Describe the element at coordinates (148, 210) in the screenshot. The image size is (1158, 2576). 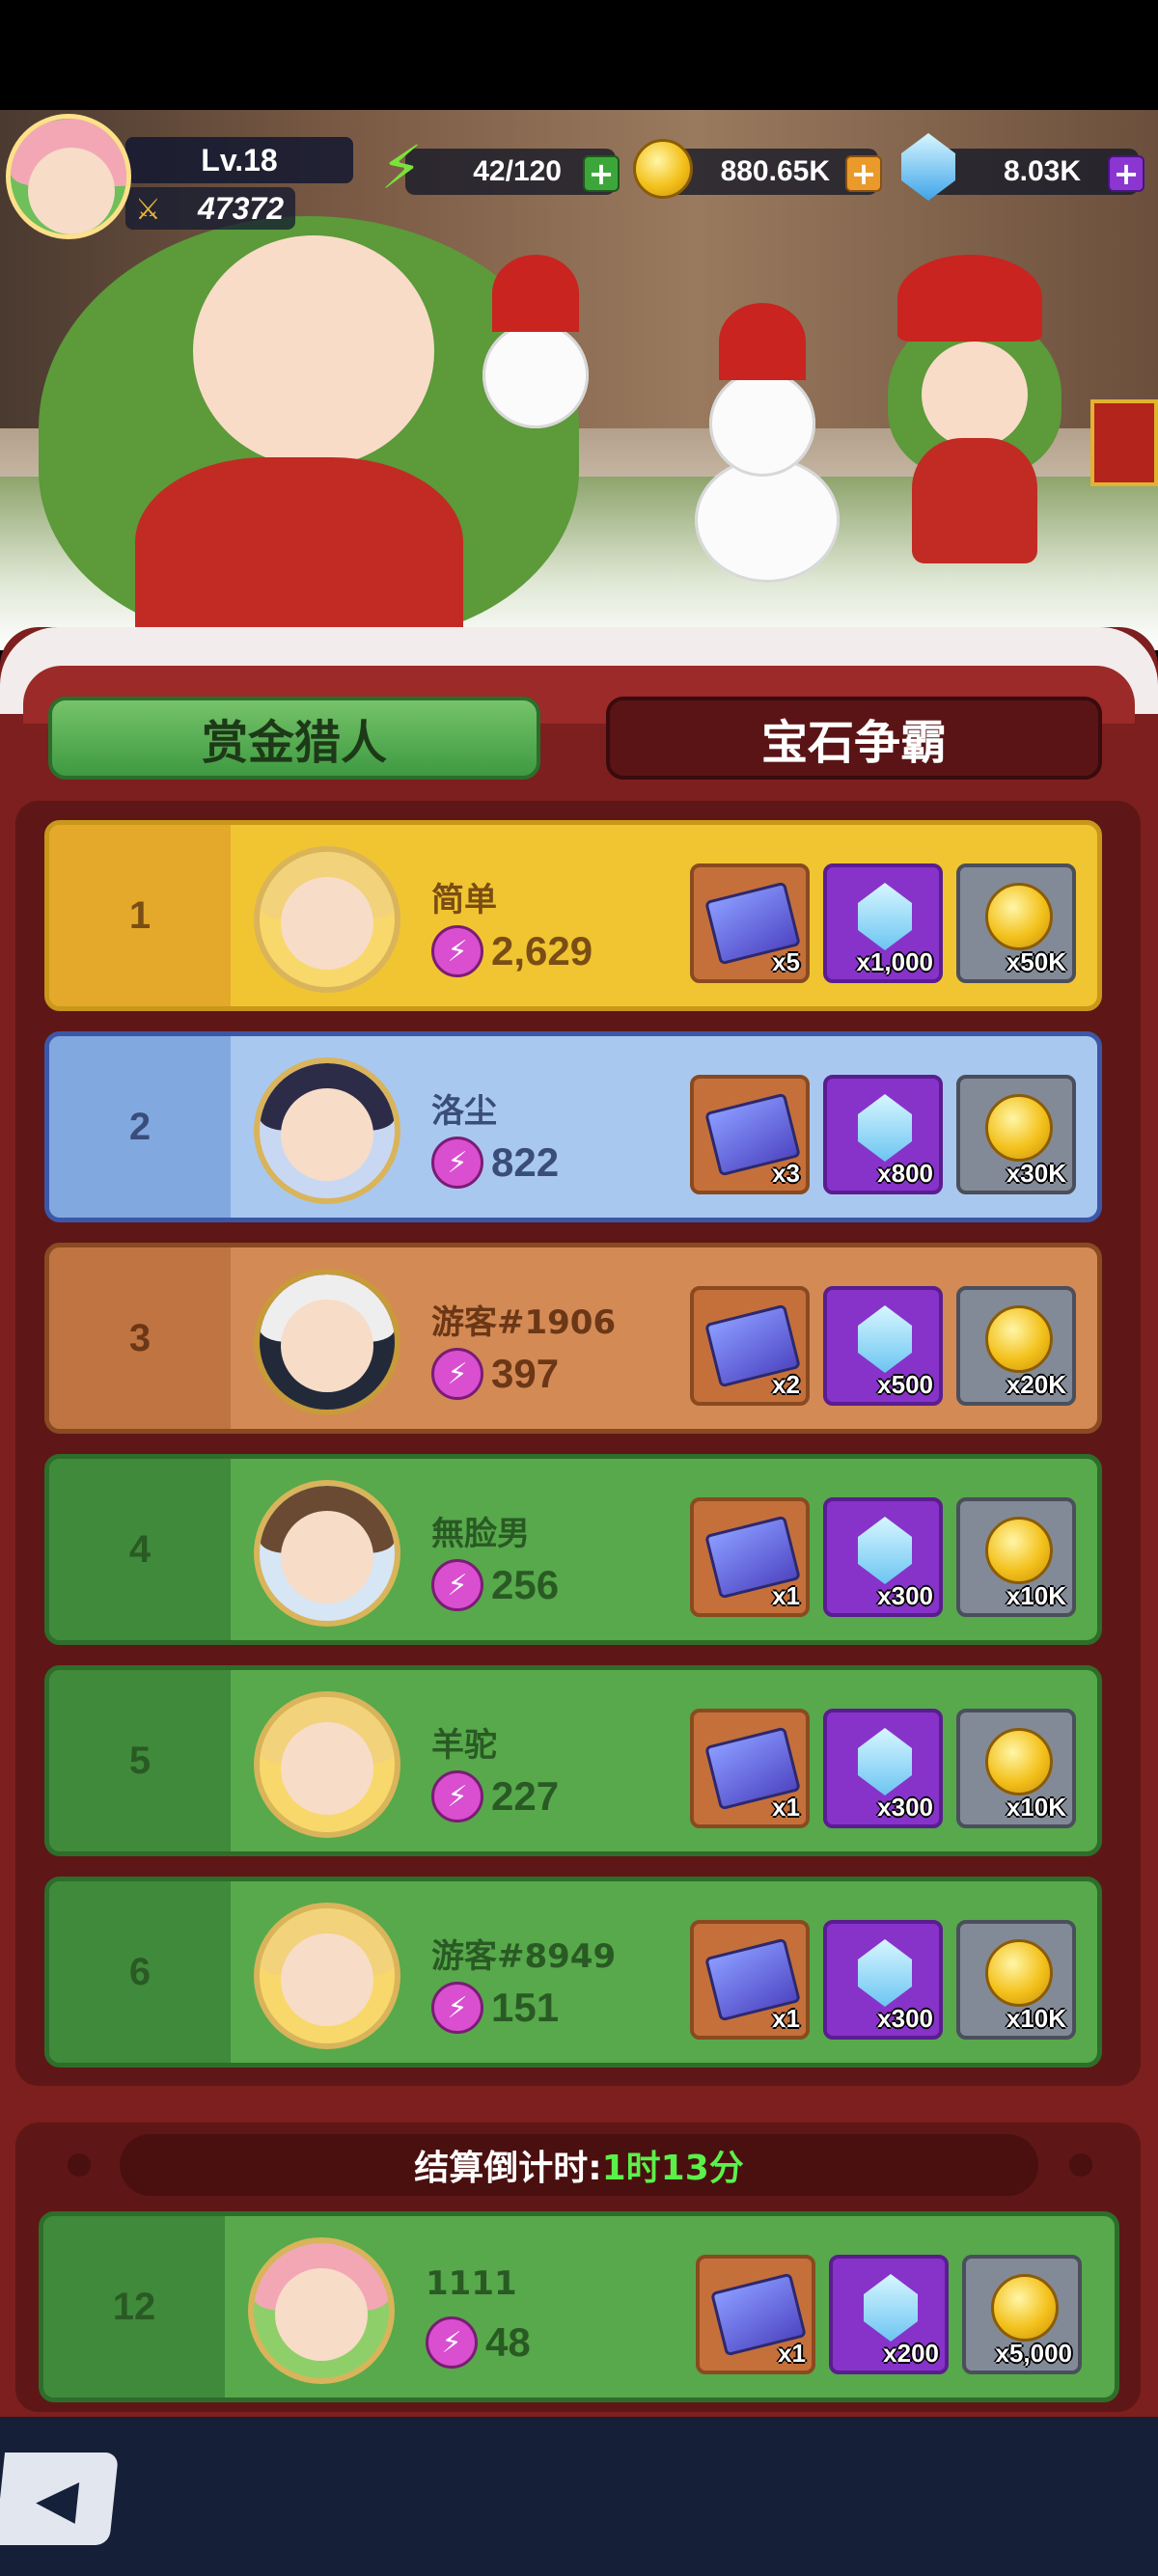
I see `power-icon: ⚔` at that location.